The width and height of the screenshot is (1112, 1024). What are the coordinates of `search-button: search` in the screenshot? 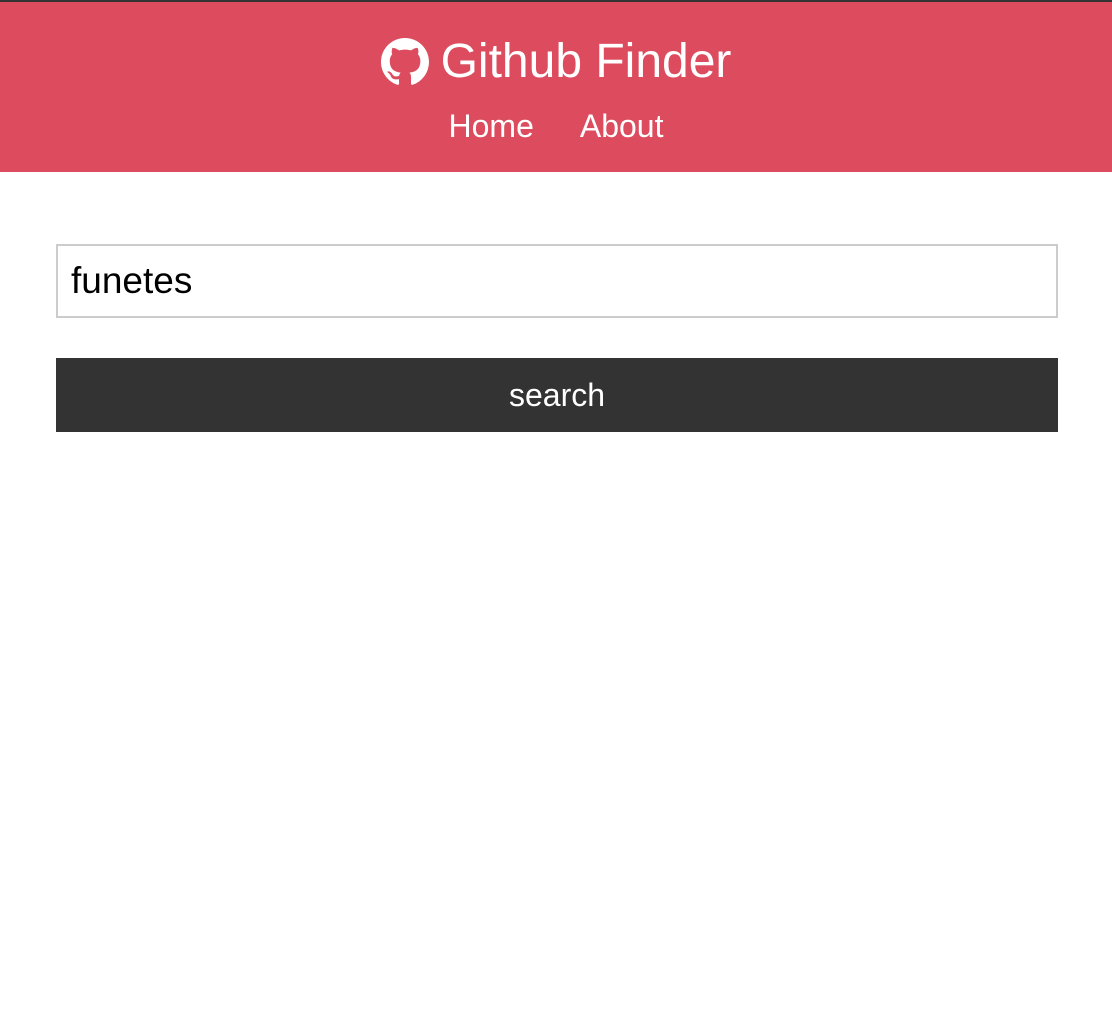 It's located at (557, 395).